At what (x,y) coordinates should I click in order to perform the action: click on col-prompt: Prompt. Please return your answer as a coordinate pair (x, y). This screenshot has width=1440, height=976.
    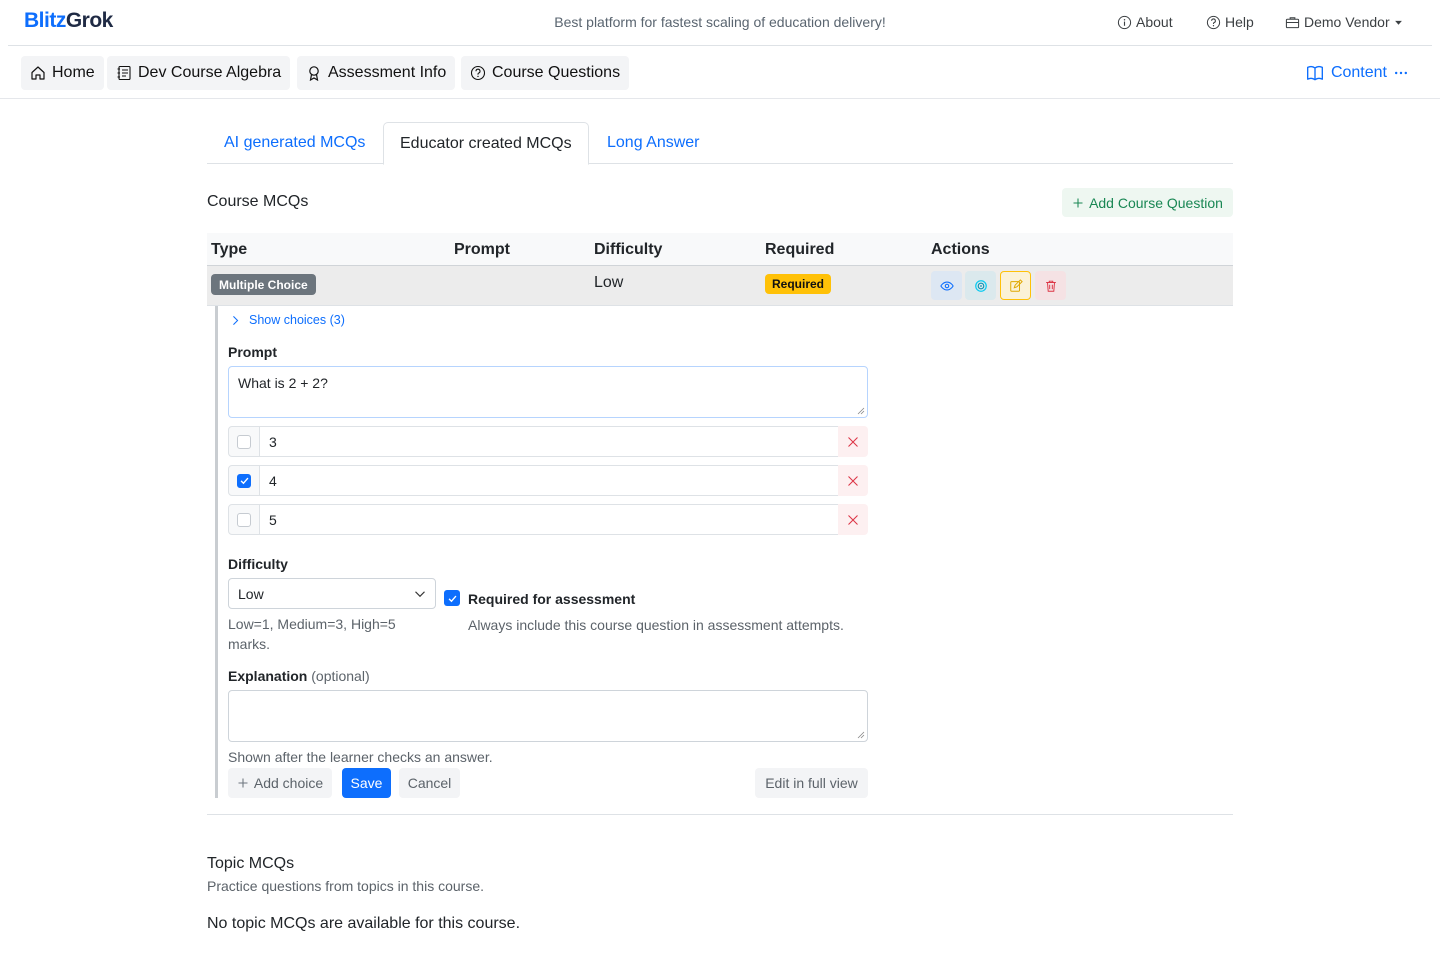
    Looking at the image, I should click on (482, 249).